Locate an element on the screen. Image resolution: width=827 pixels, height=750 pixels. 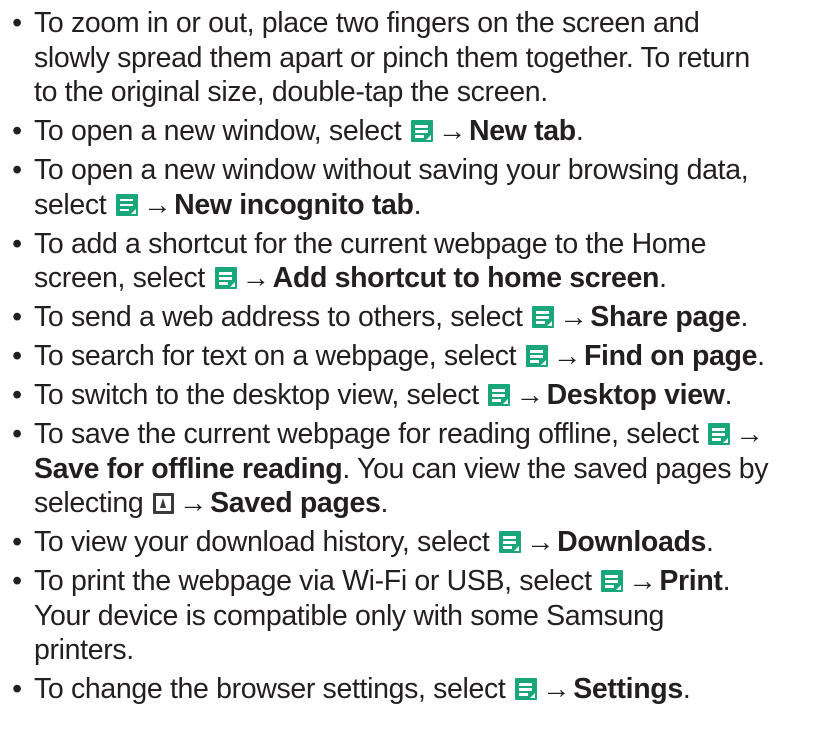
menu-option-find-on-page: Find on page is located at coordinates (670, 356).